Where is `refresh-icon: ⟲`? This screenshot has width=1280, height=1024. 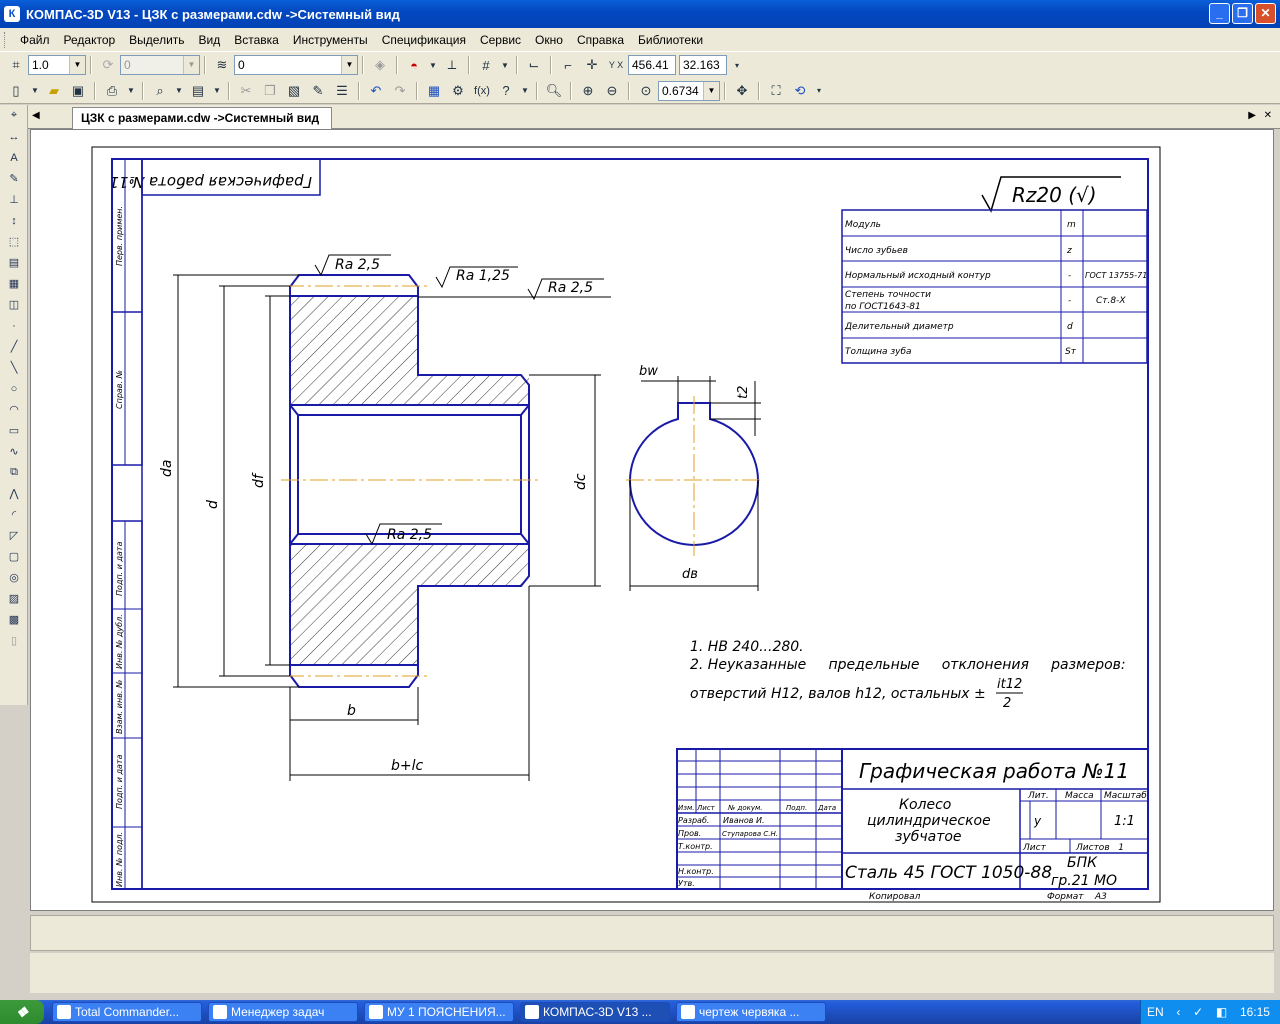 refresh-icon: ⟲ is located at coordinates (800, 91).